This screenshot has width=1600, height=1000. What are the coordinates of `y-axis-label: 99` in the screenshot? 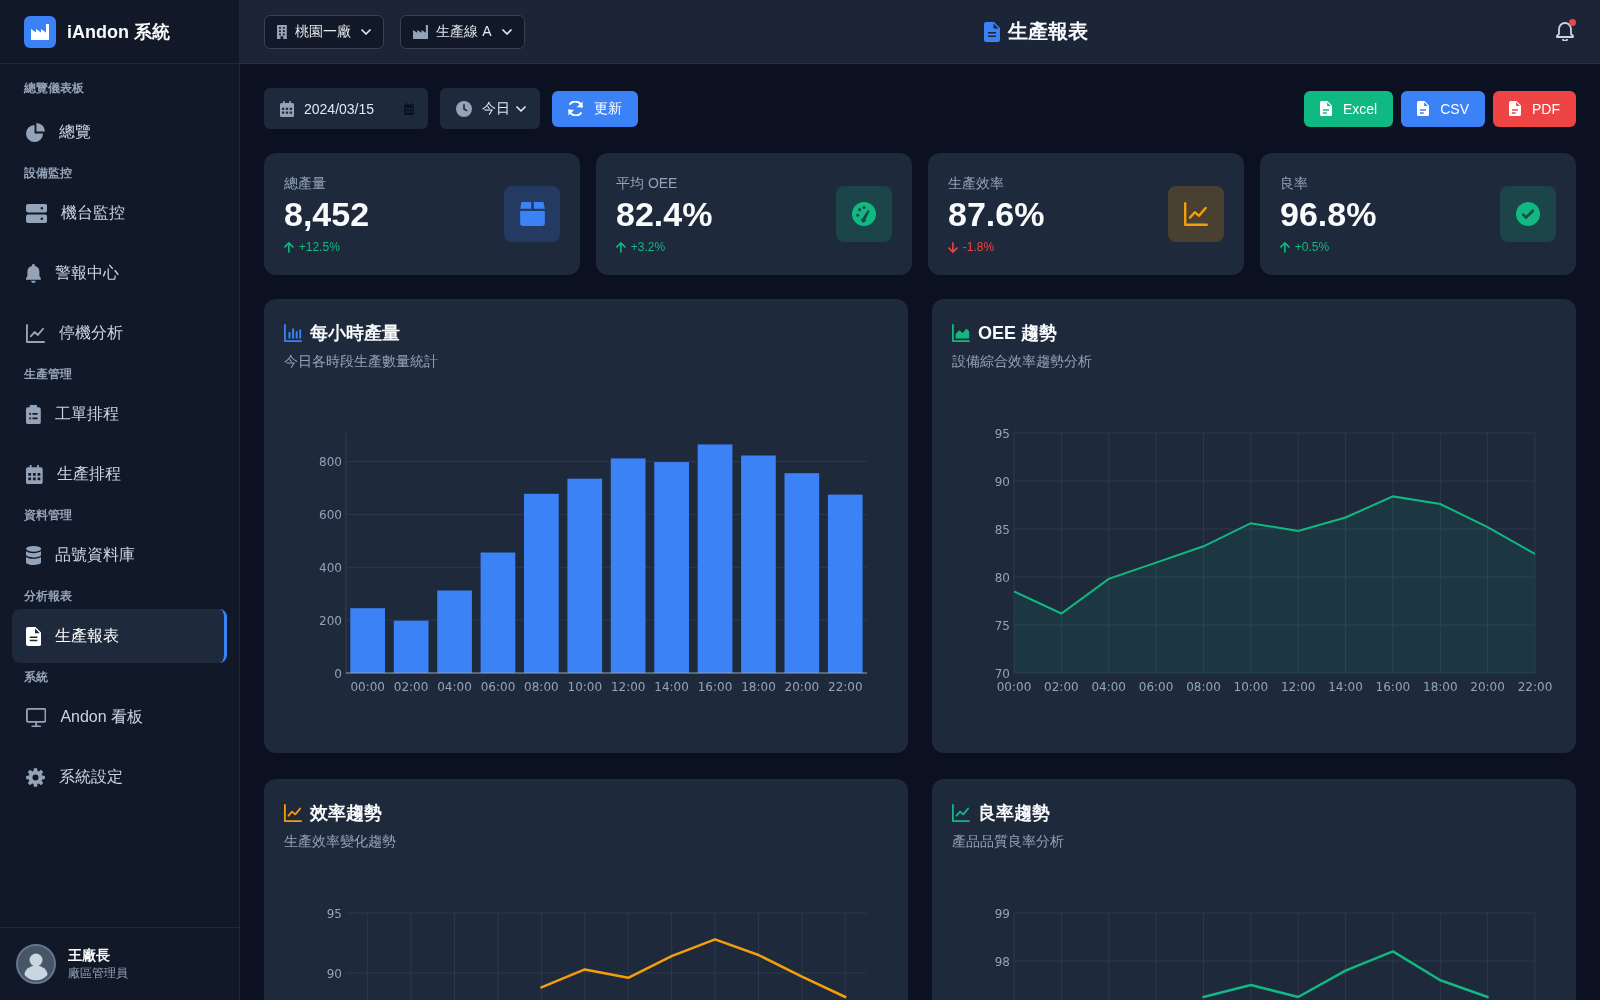 It's located at (1002, 913).